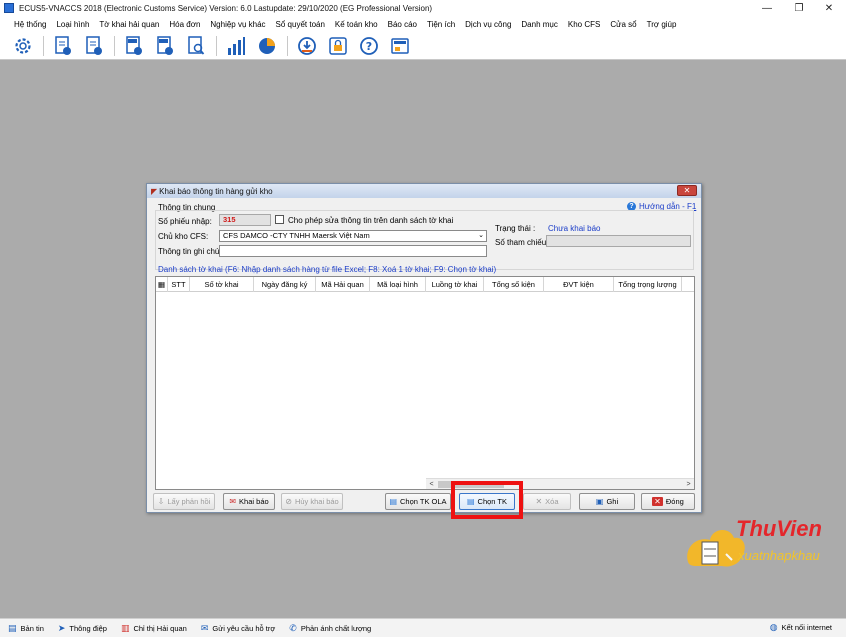  What do you see at coordinates (196, 46) in the screenshot?
I see `search-doc-icon` at bounding box center [196, 46].